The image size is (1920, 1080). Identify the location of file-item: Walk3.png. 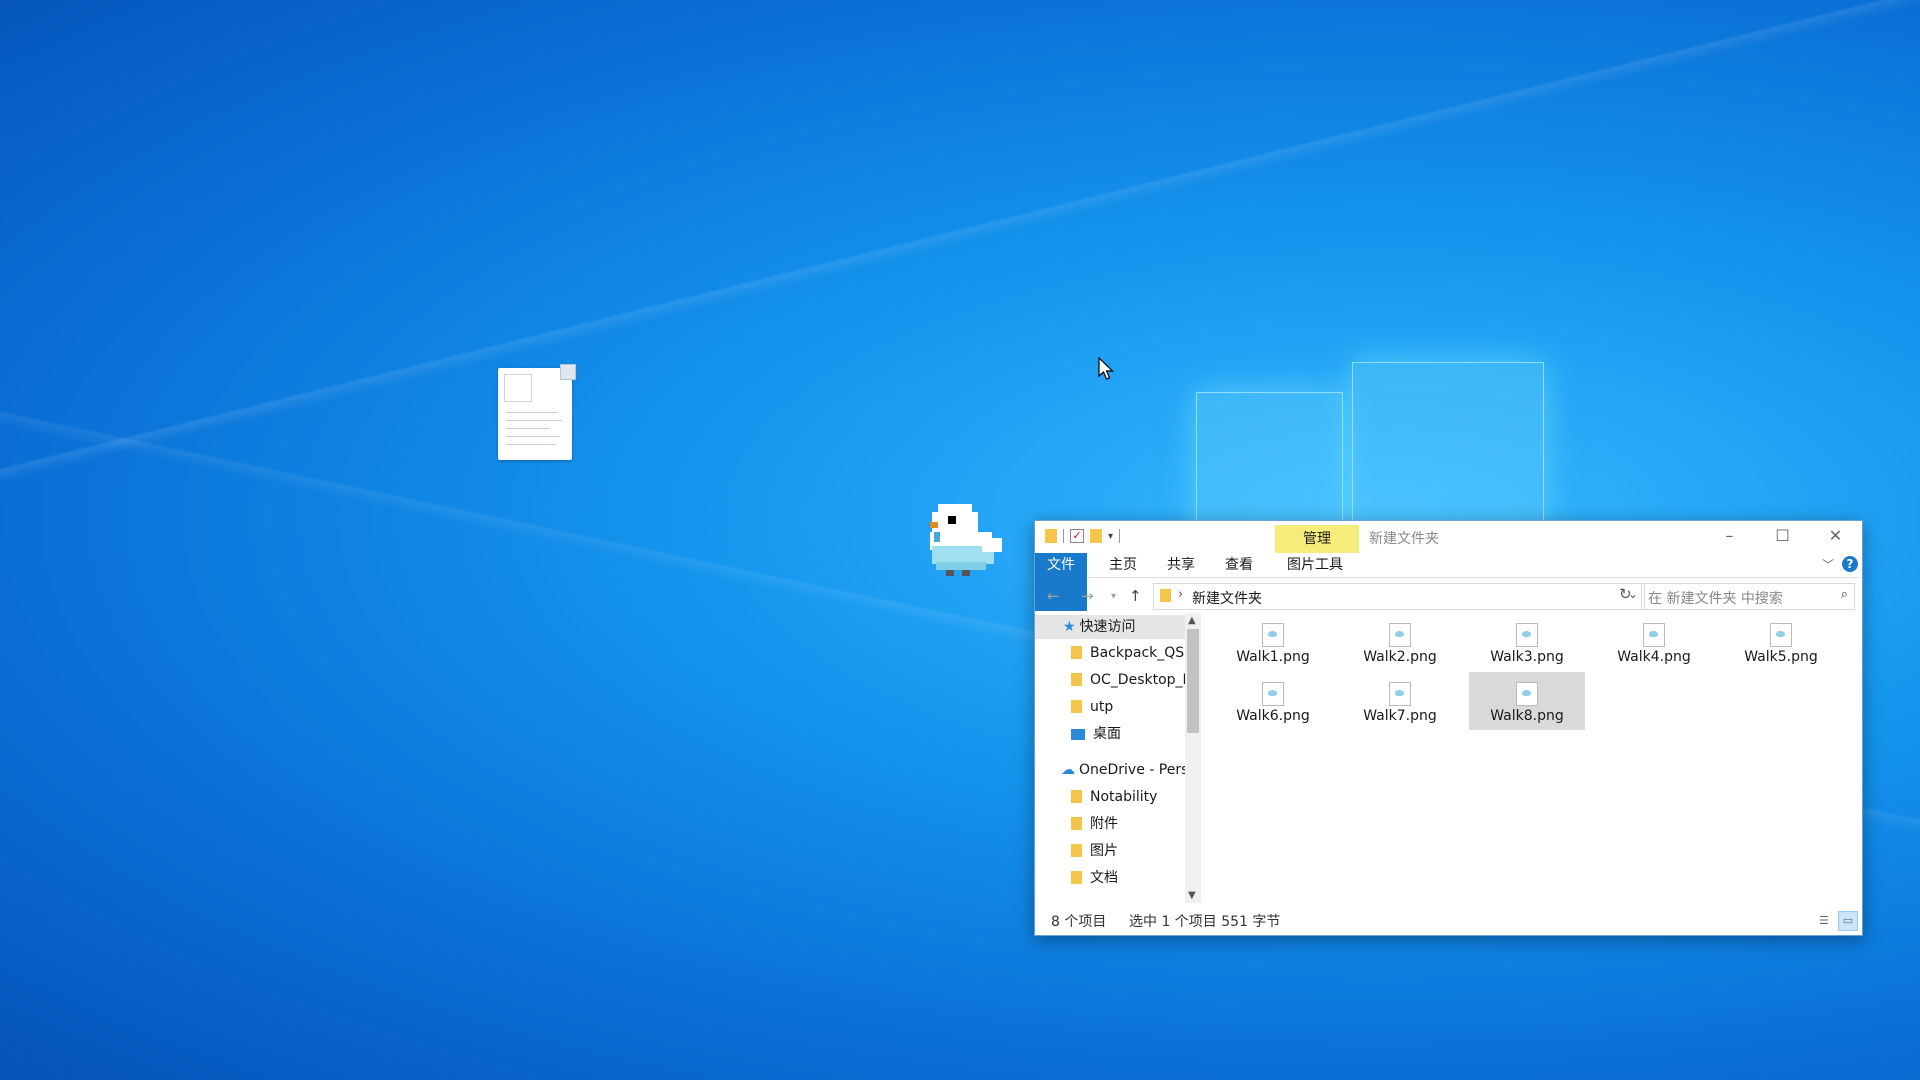
(1527, 642).